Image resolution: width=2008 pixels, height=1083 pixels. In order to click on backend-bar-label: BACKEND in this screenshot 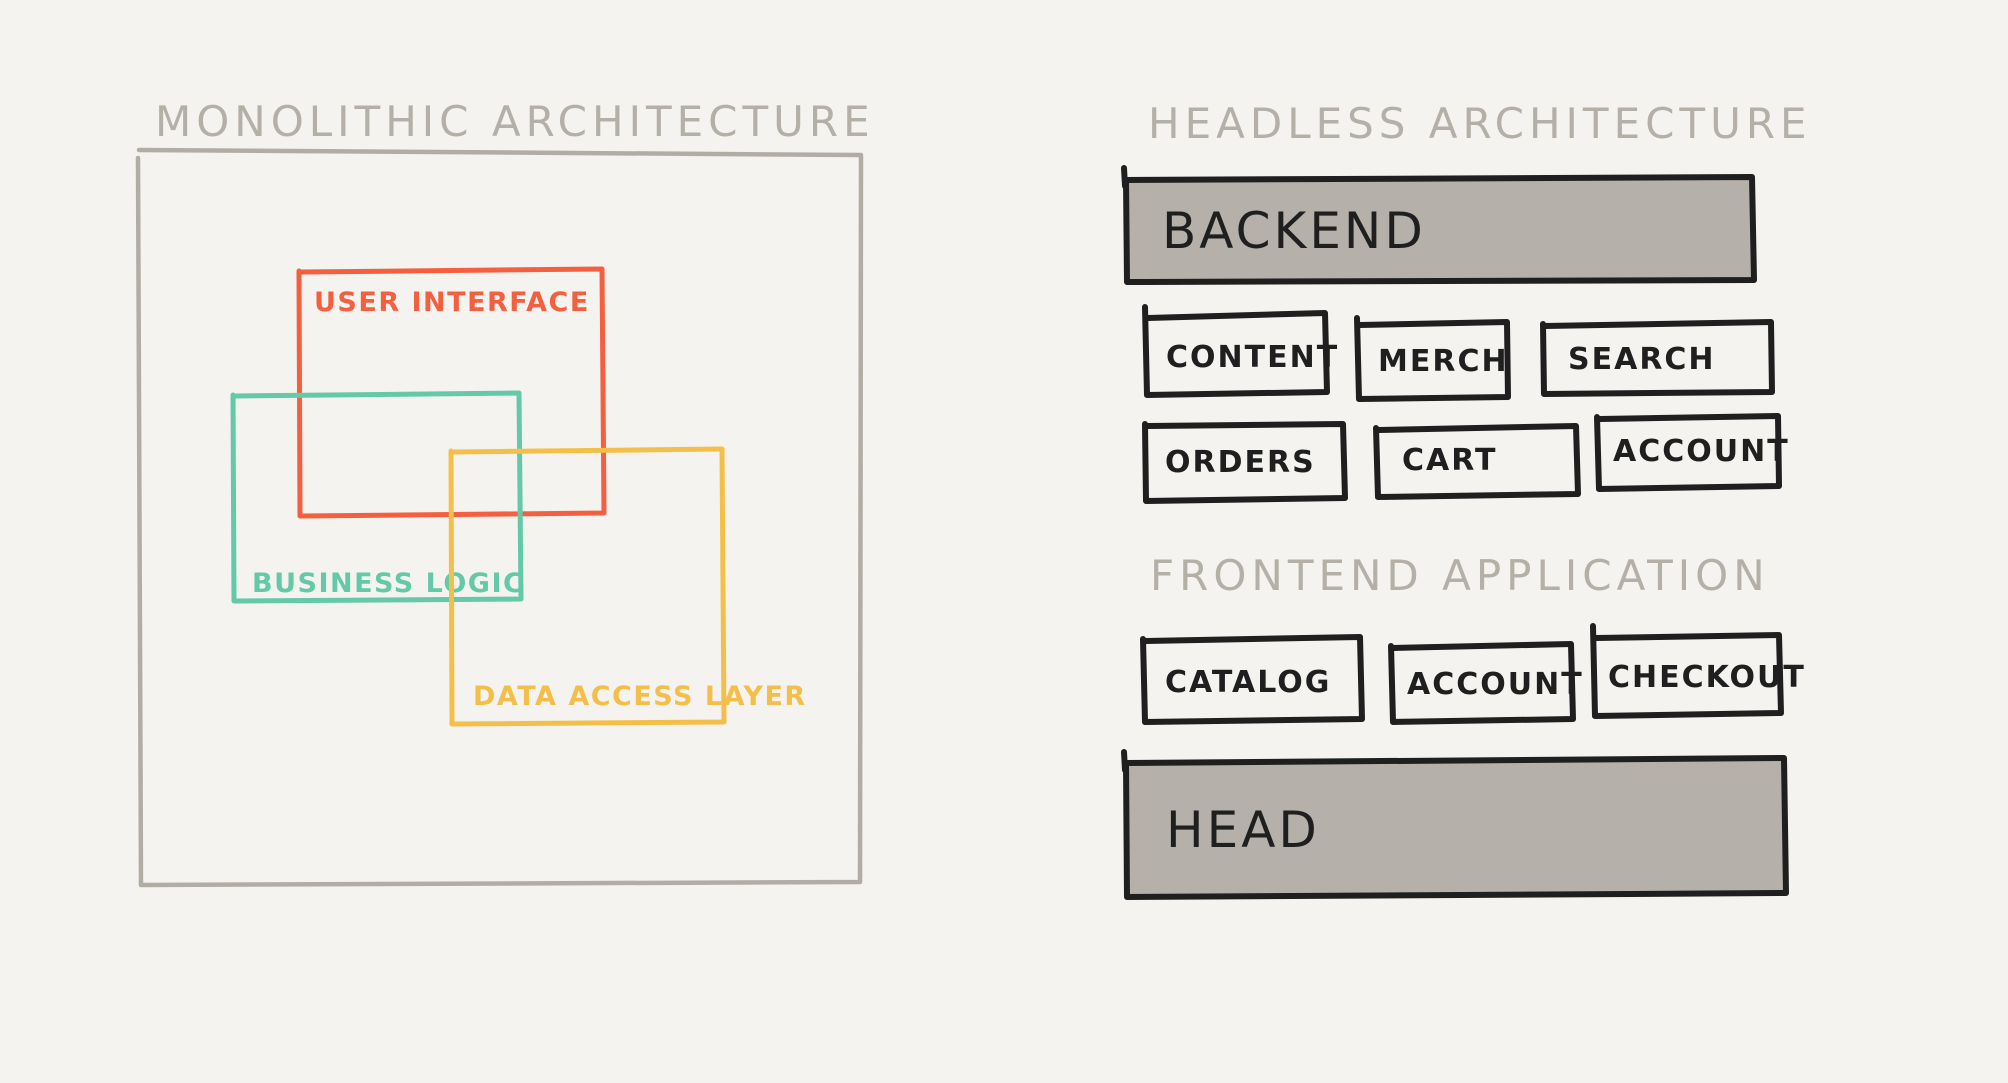, I will do `click(1294, 231)`.